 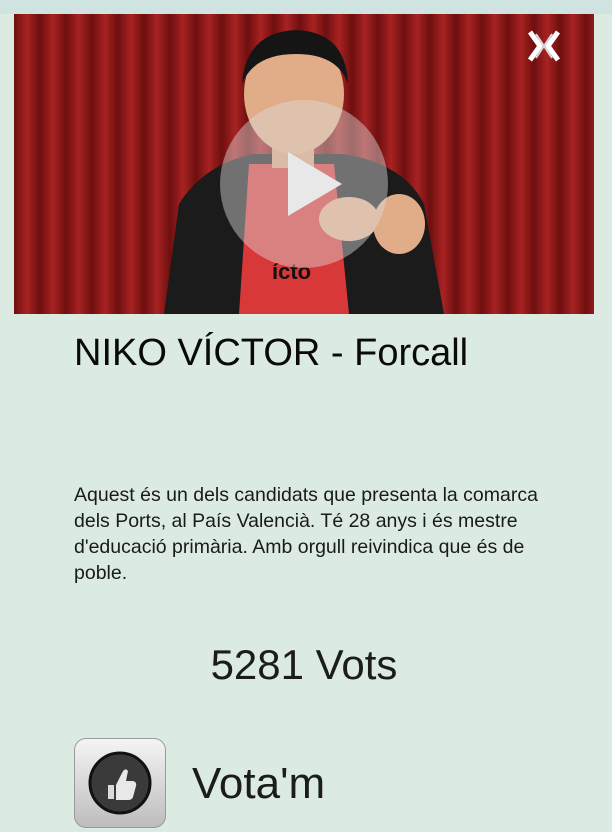 What do you see at coordinates (271, 353) in the screenshot?
I see `candidate-title: NIKO VÍCTOR - Forcall` at bounding box center [271, 353].